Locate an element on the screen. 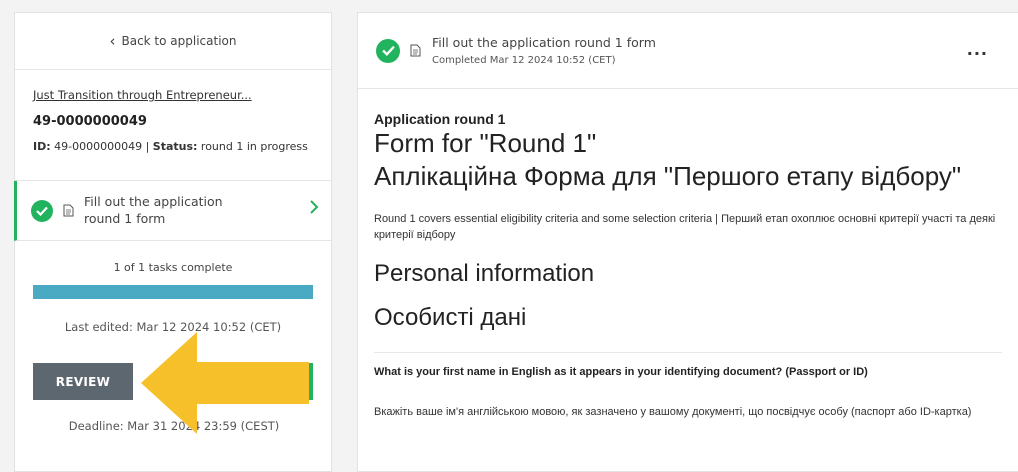 The height and width of the screenshot is (472, 1018). pointer-arrow-icon is located at coordinates (225, 383).